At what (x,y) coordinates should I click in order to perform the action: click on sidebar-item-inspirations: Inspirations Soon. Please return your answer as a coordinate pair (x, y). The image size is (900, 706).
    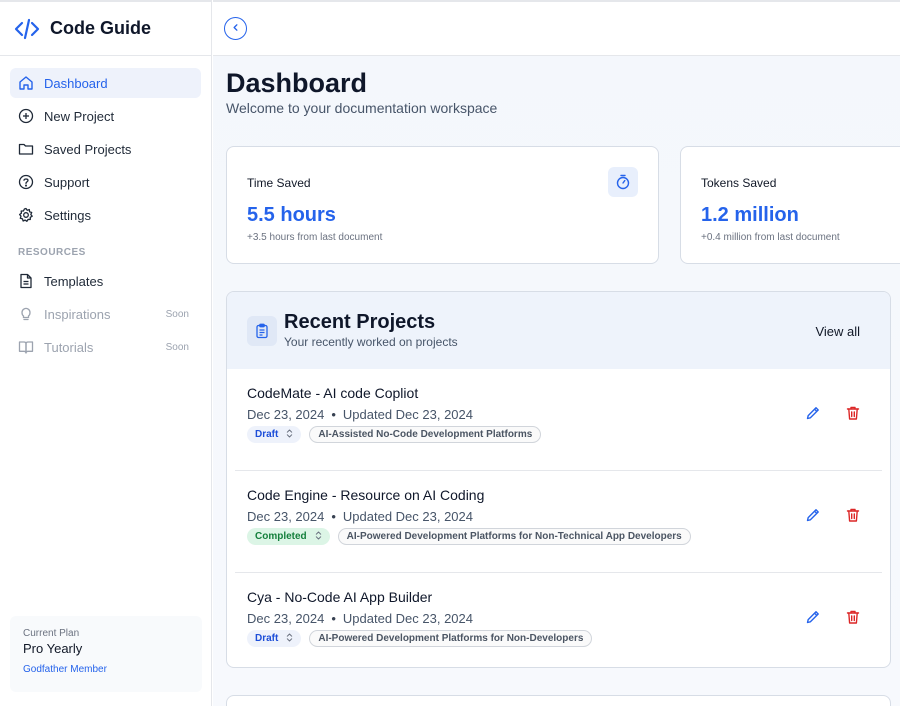
    Looking at the image, I should click on (105, 314).